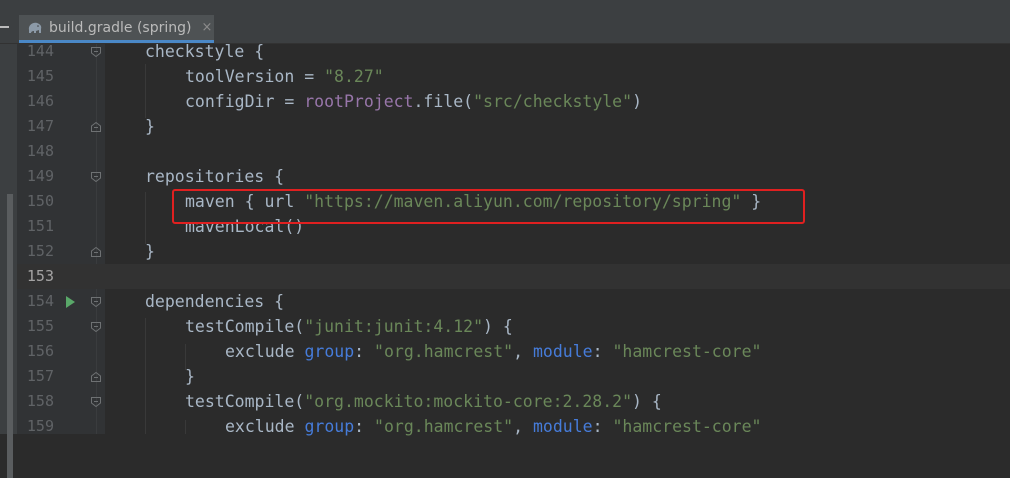 Image resolution: width=1010 pixels, height=478 pixels. What do you see at coordinates (394, 326) in the screenshot?
I see `code-token: "junit:junit:4.12"` at bounding box center [394, 326].